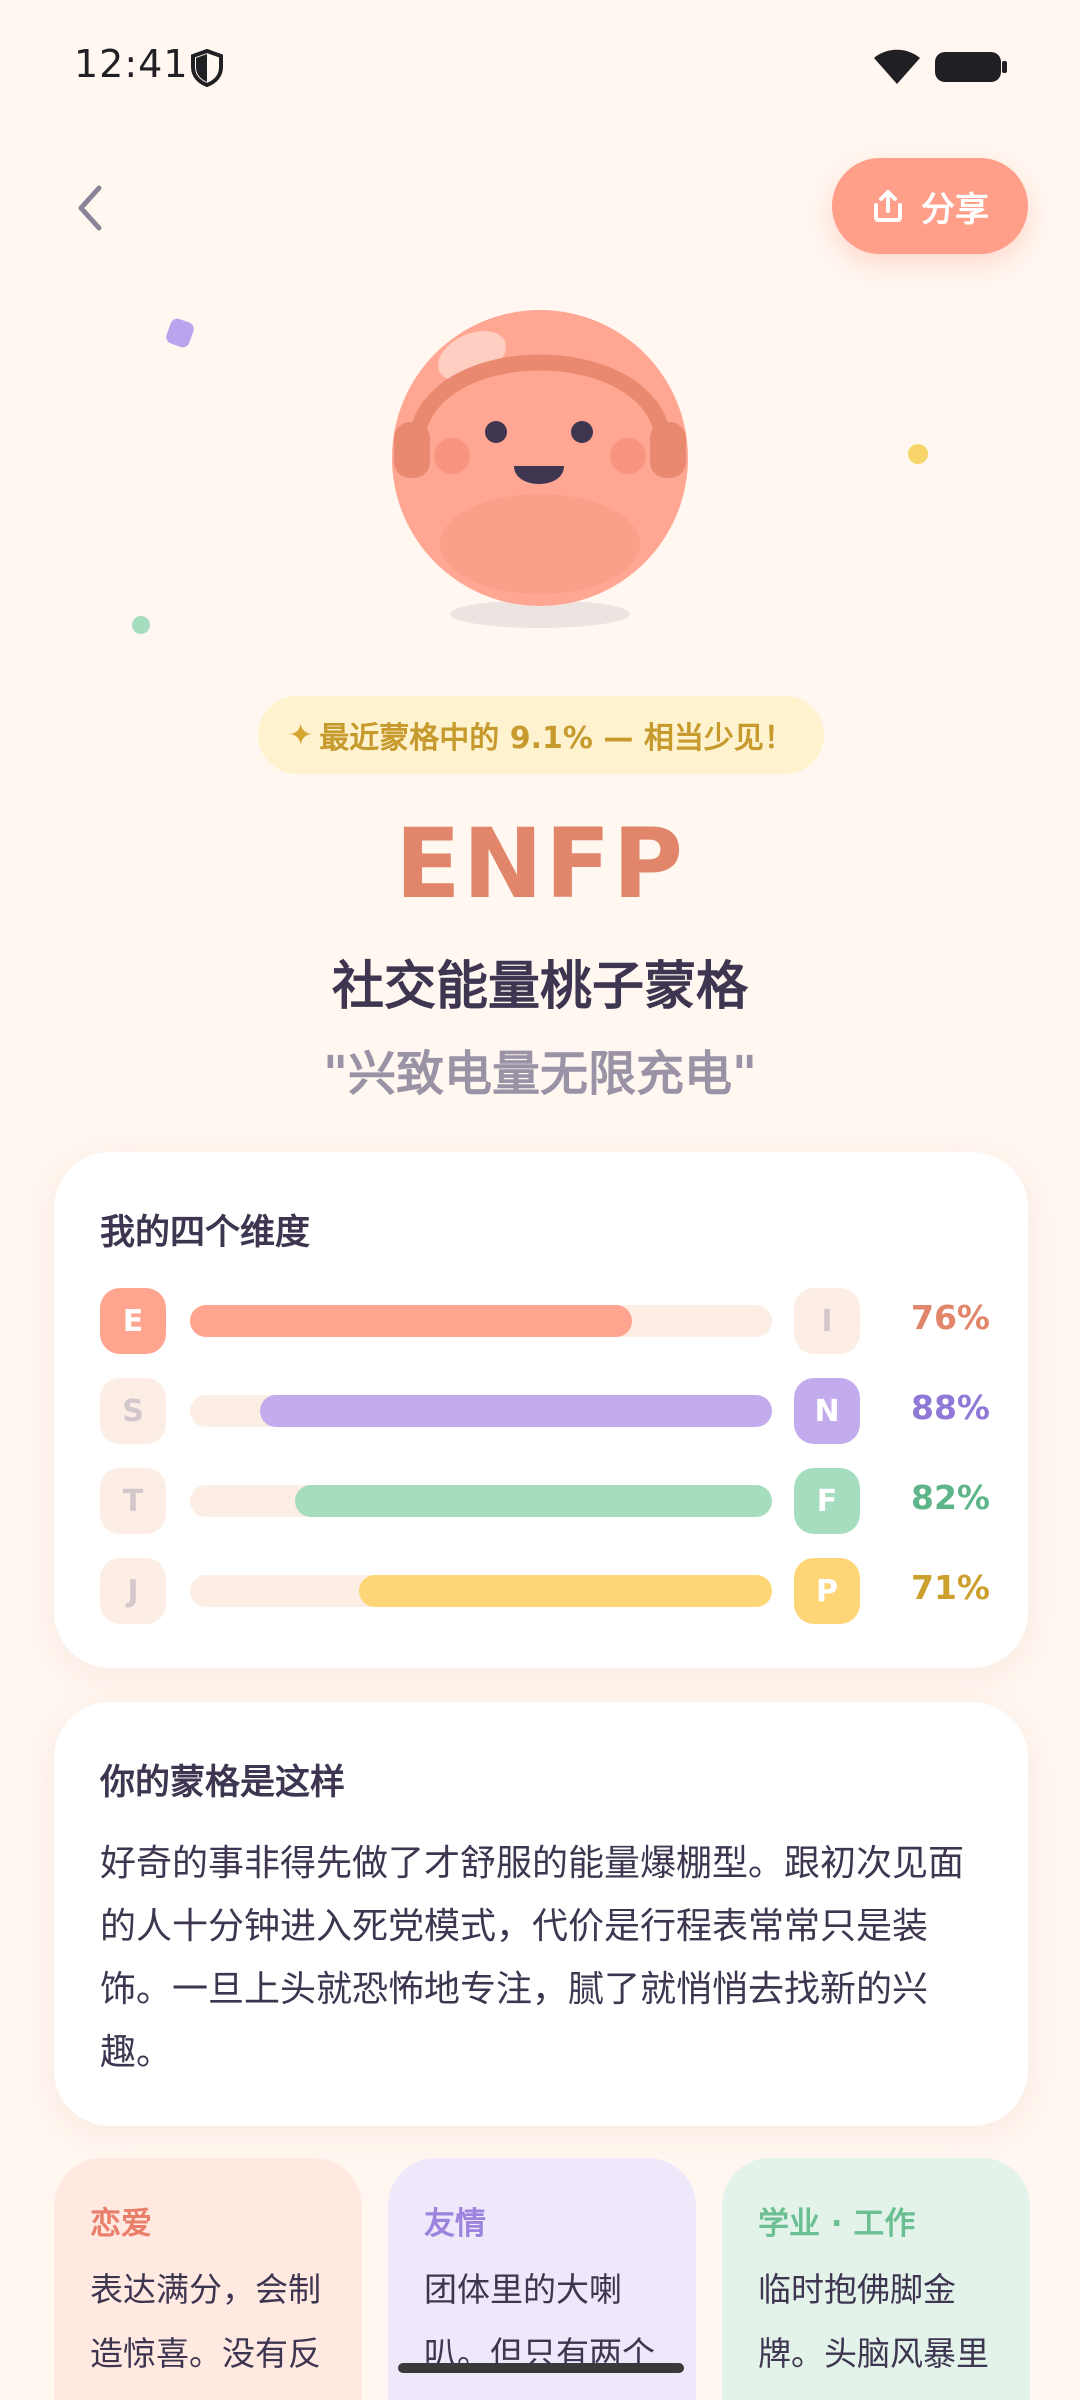 Image resolution: width=1080 pixels, height=2400 pixels. Describe the element at coordinates (205, 1233) in the screenshot. I see `dimensions-title: 我的四个维度` at that location.